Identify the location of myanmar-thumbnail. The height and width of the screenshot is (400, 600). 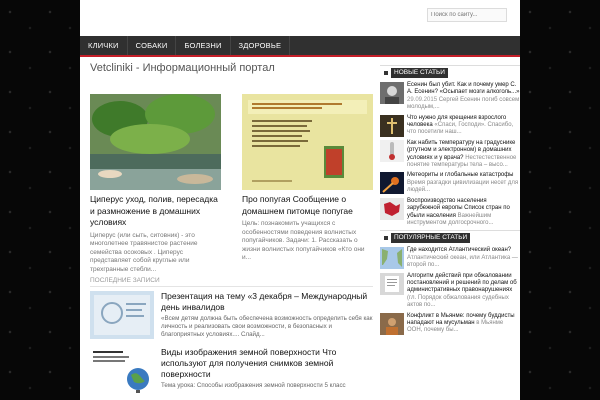
(392, 323).